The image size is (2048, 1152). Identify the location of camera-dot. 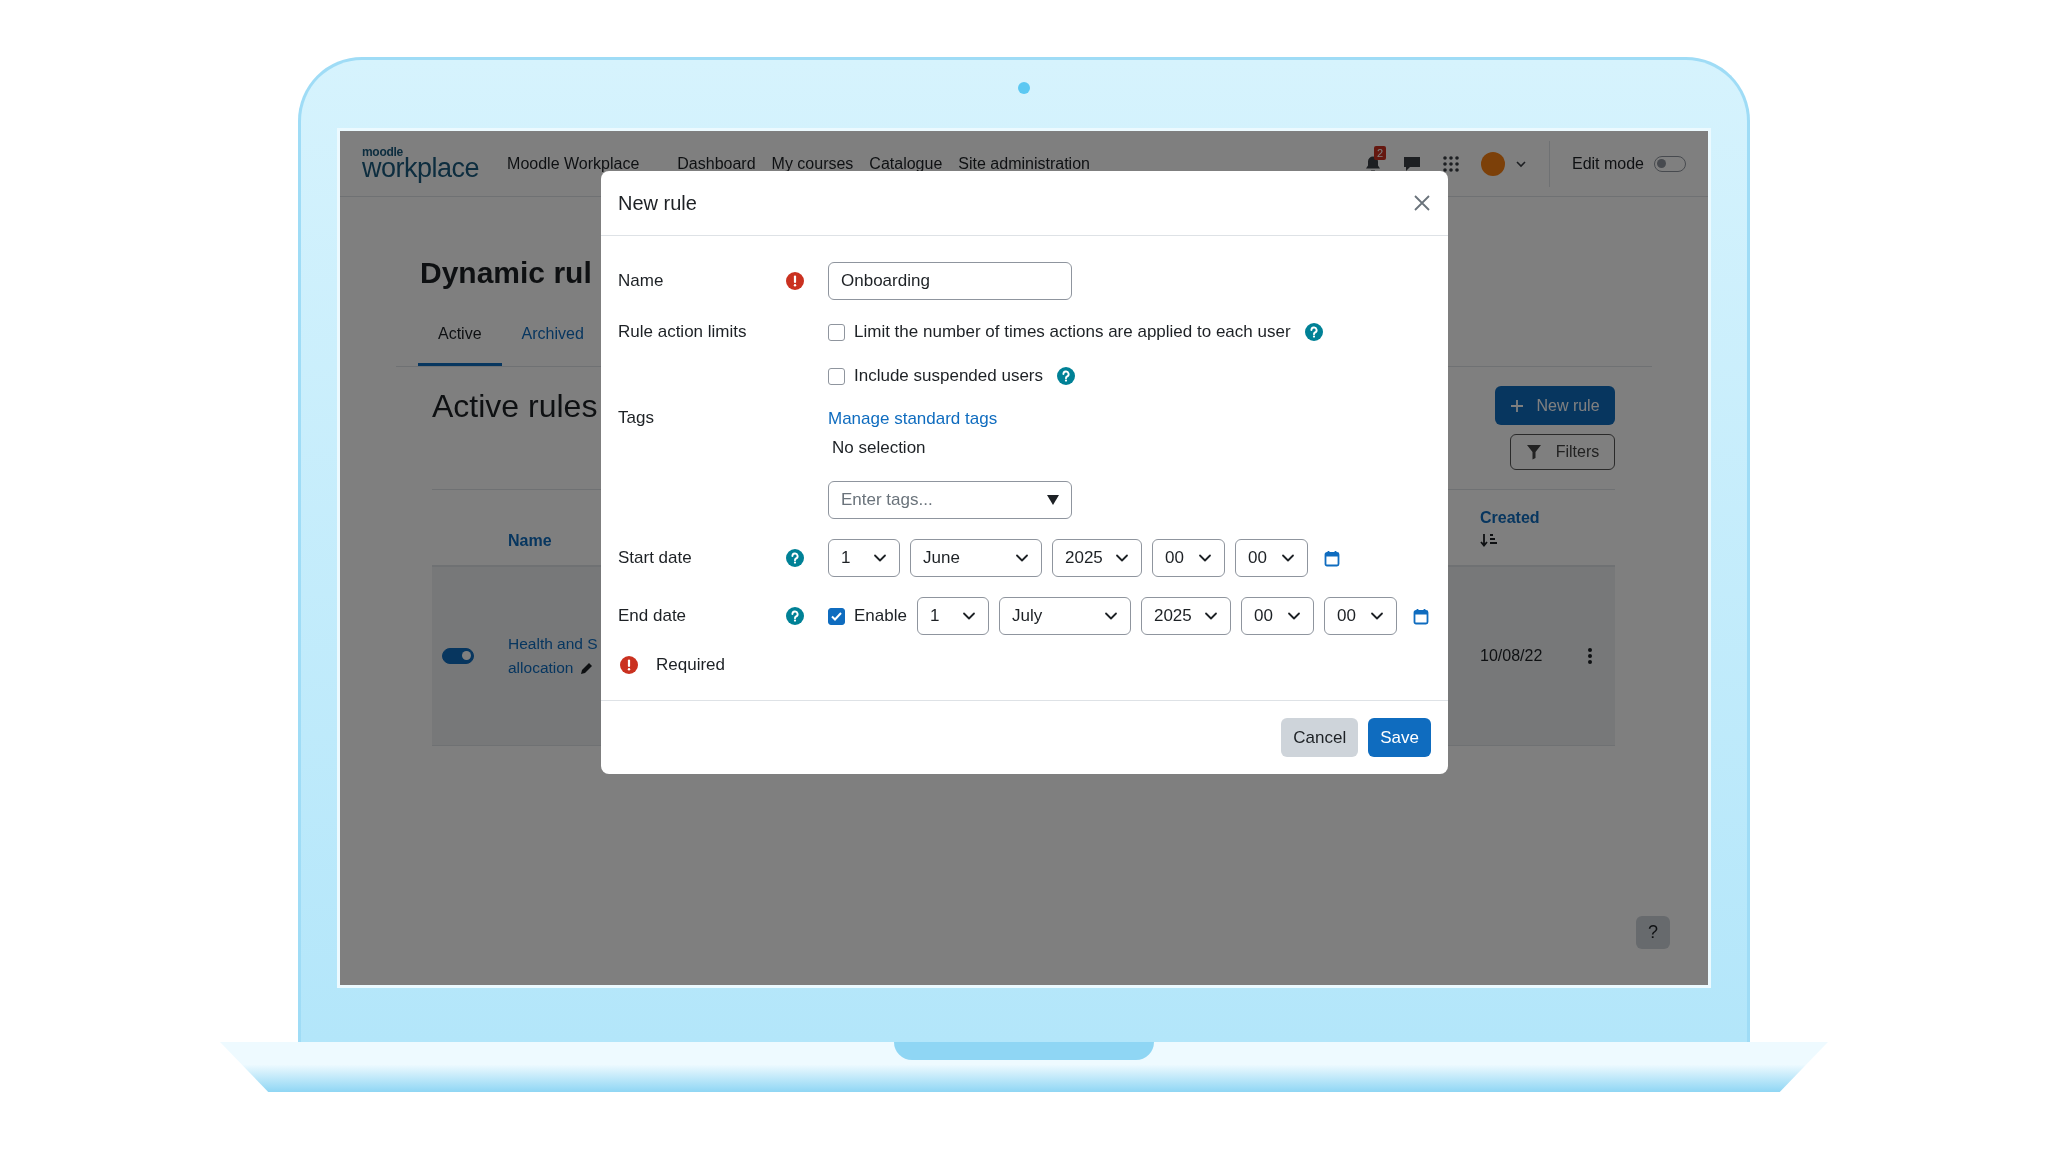
(1024, 88).